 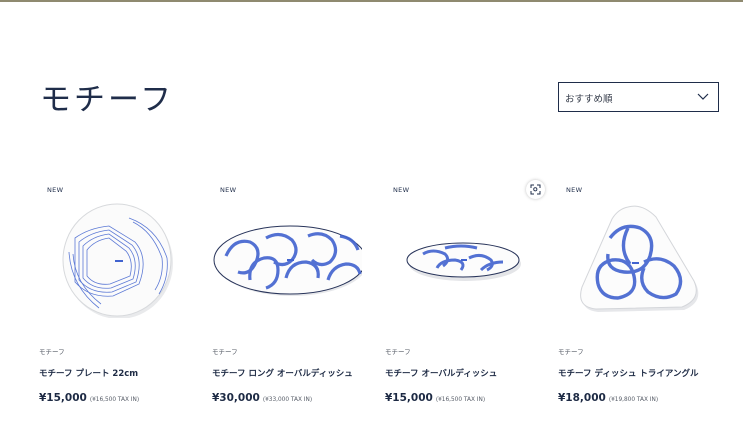 What do you see at coordinates (703, 96) in the screenshot?
I see `chevron-down-icon` at bounding box center [703, 96].